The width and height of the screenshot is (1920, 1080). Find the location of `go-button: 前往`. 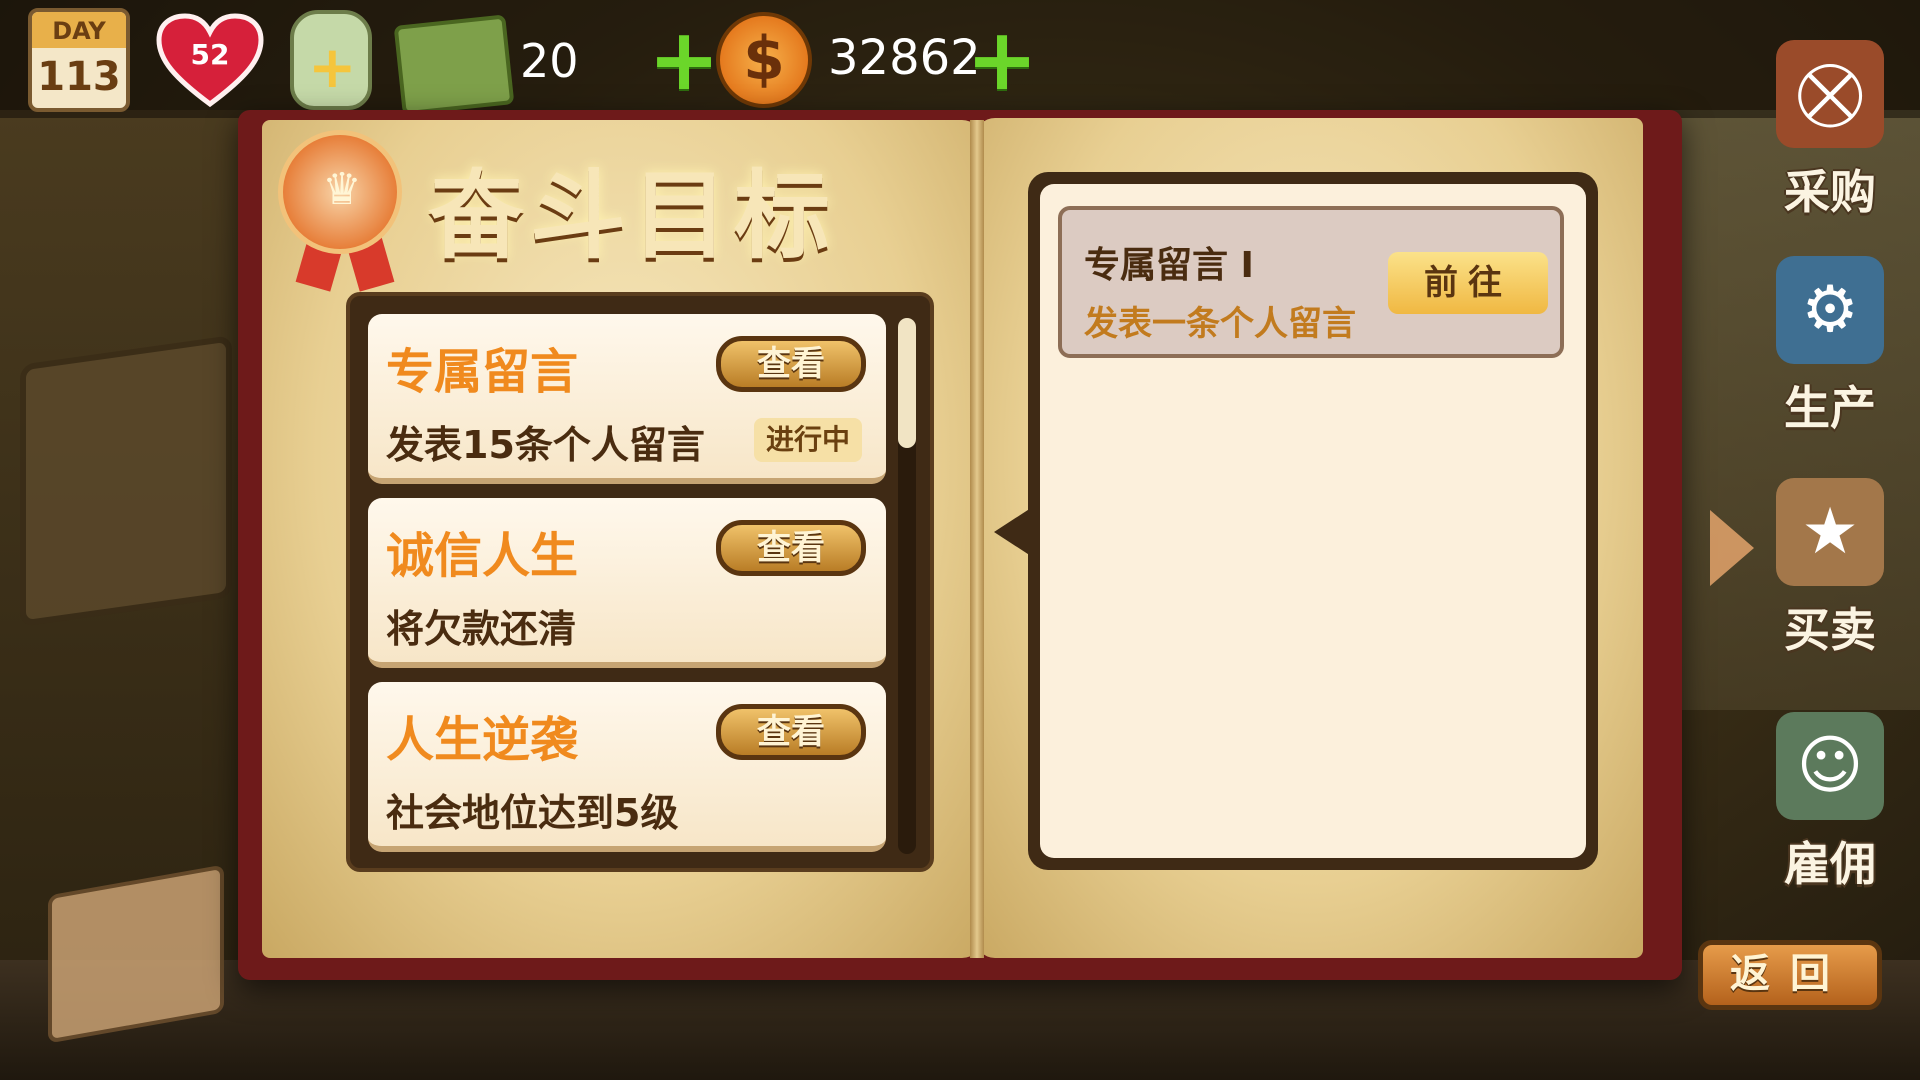

go-button: 前往 is located at coordinates (1468, 283).